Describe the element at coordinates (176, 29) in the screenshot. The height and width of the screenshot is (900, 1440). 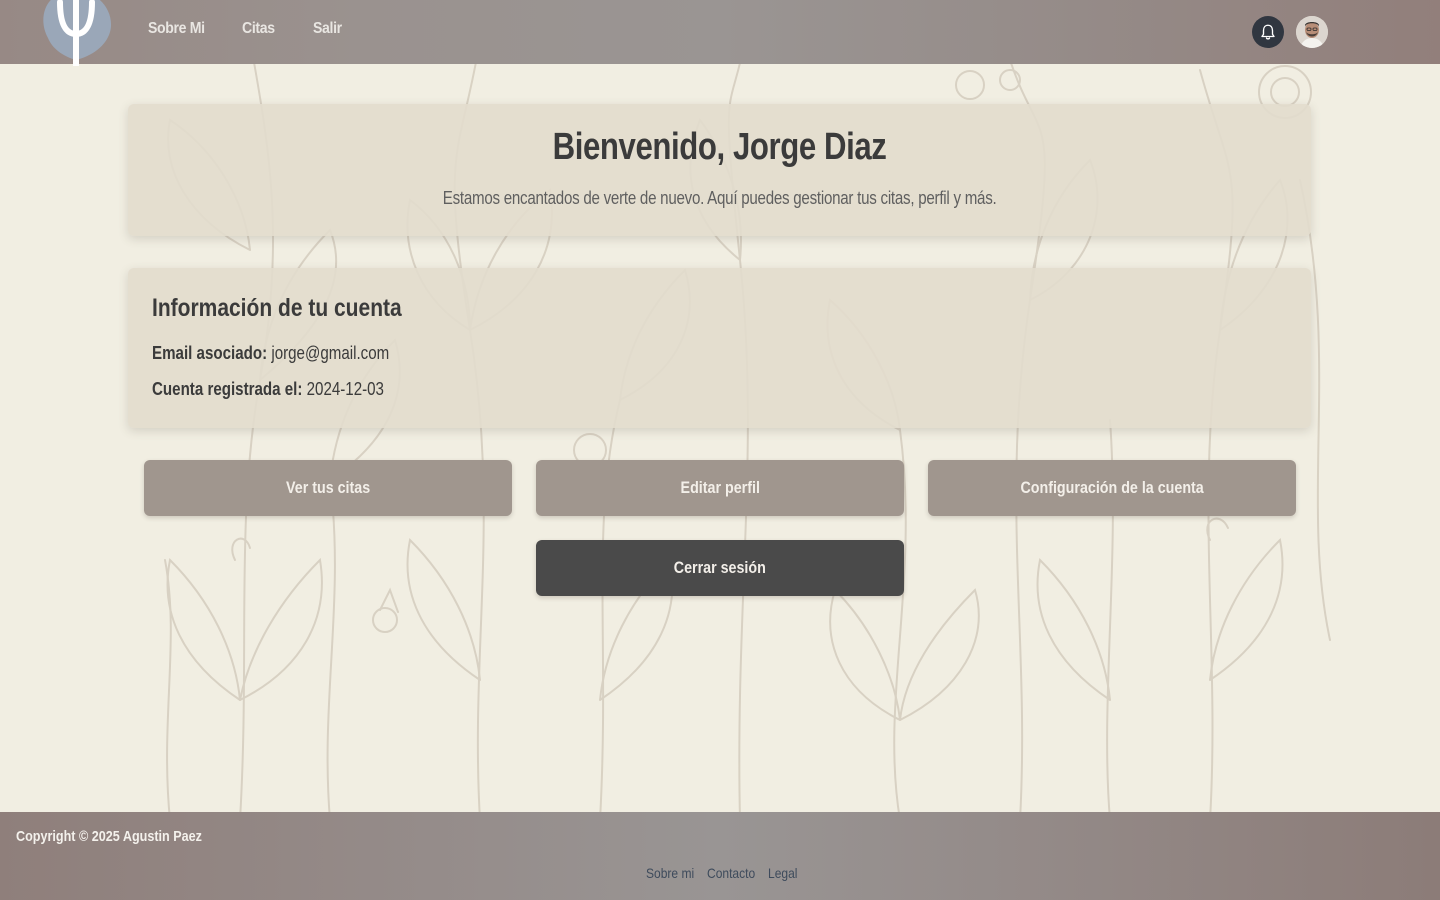
I see `nav-link-sobre-mi: Sobre Mi` at that location.